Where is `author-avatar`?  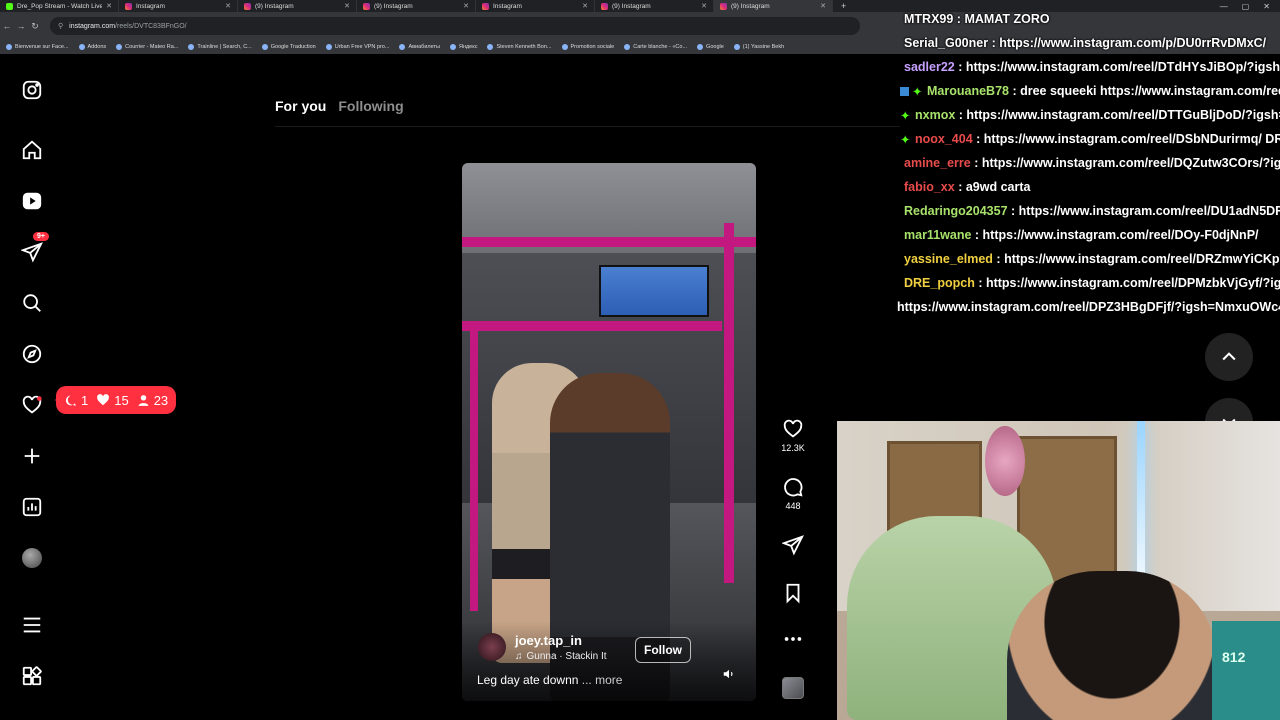 author-avatar is located at coordinates (492, 647).